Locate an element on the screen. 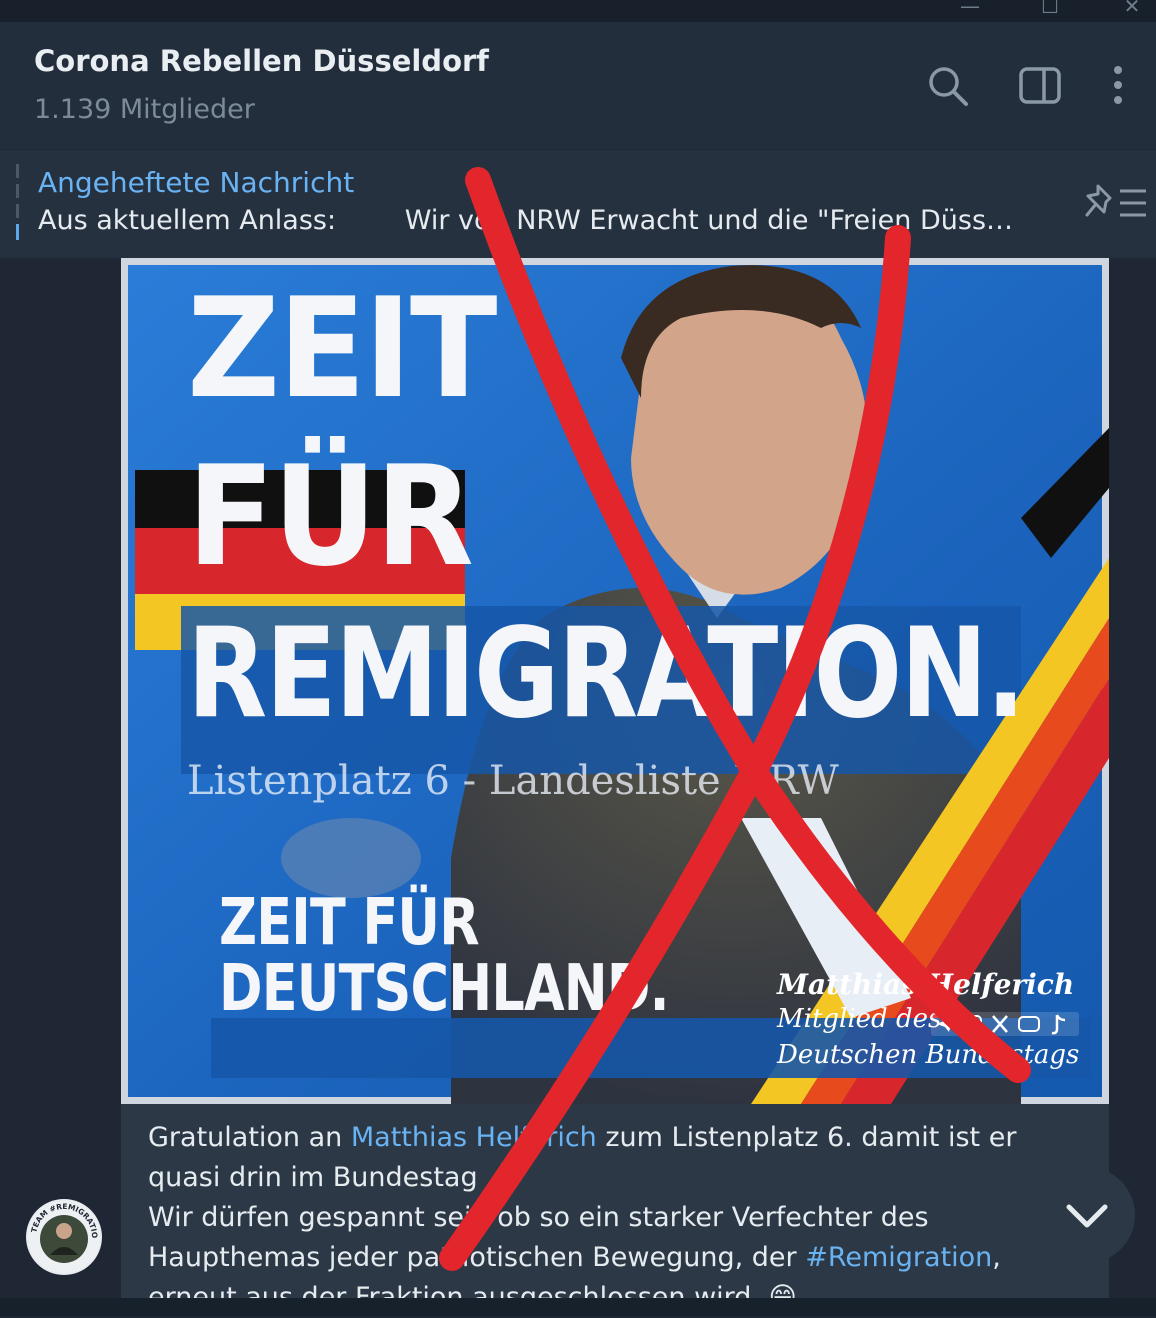 This screenshot has width=1156, height=1318. scroll-to-bottom-button is located at coordinates (1087, 1215).